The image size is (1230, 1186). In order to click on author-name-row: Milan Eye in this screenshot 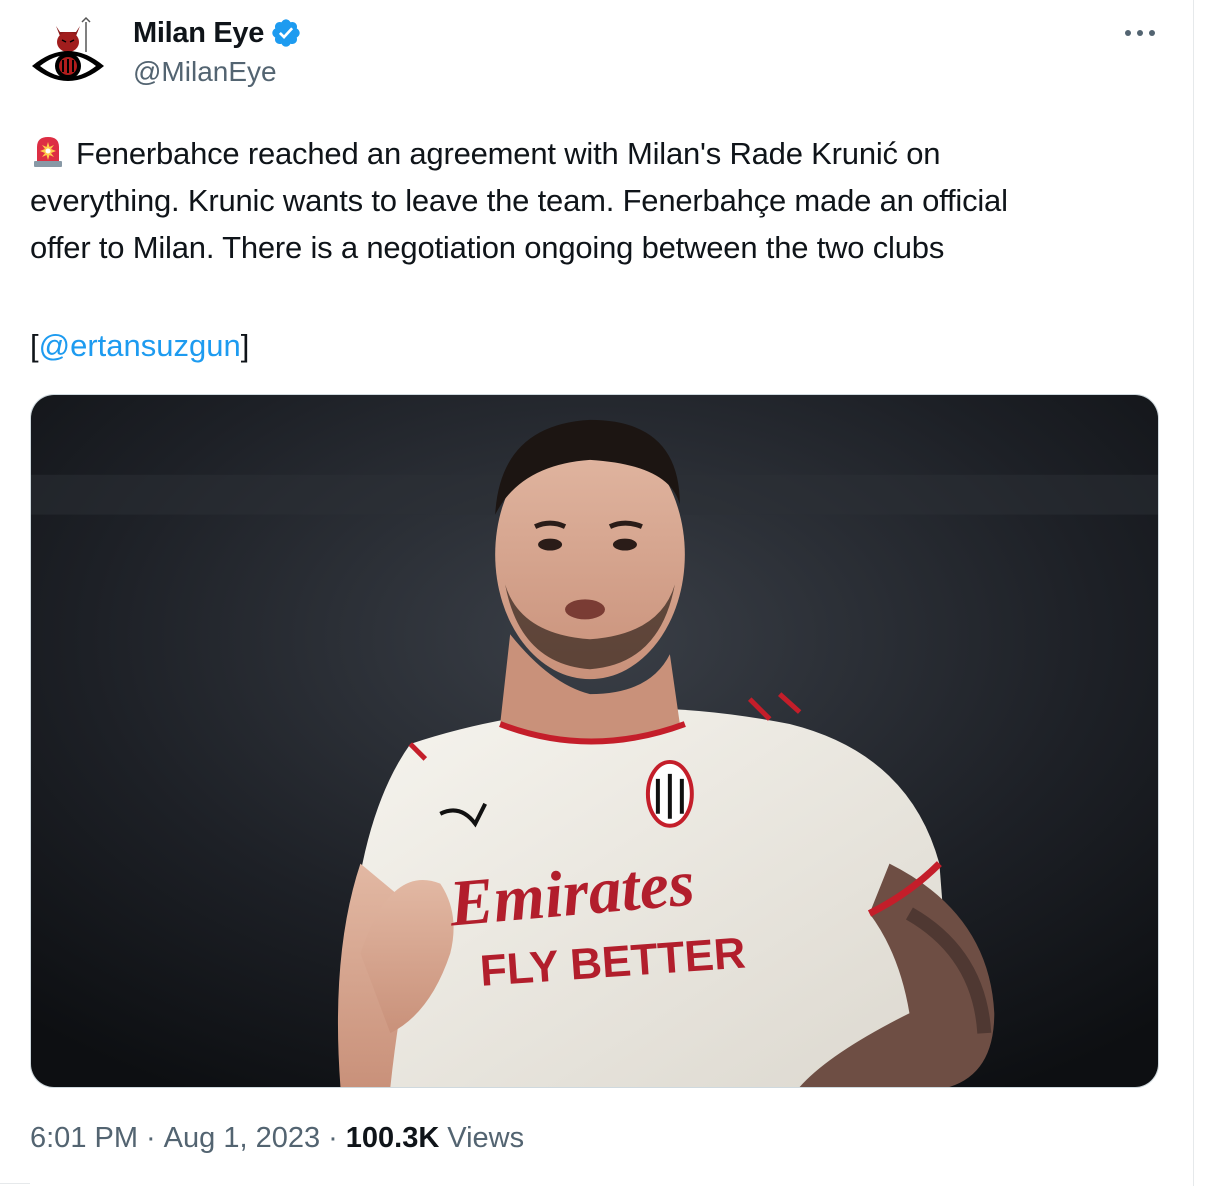, I will do `click(217, 33)`.